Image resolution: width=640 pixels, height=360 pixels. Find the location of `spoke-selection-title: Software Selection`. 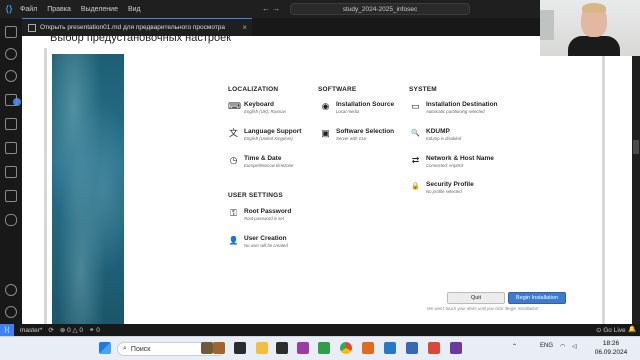

spoke-selection-title: Software Selection is located at coordinates (365, 131).